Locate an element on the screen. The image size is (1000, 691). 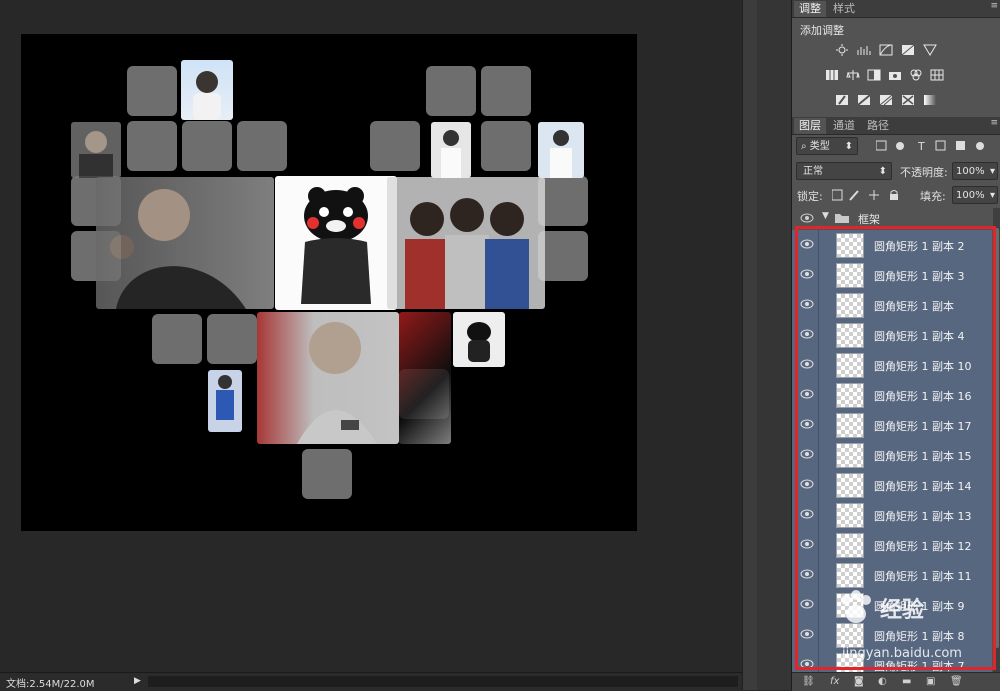
layer-name: 圆角矩形 1 副本 7 is located at coordinates (919, 665).